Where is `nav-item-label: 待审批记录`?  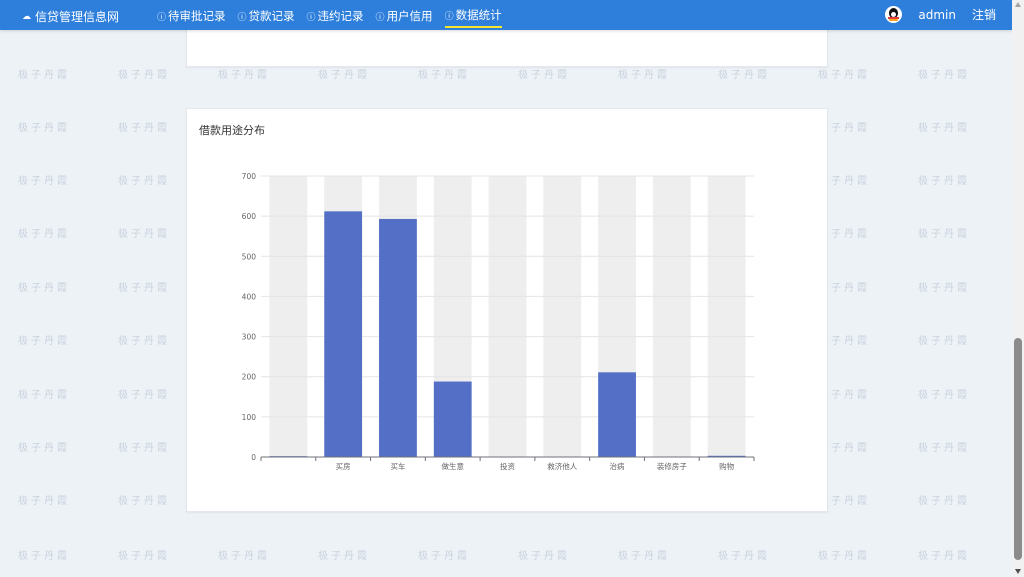 nav-item-label: 待审批记录 is located at coordinates (197, 16).